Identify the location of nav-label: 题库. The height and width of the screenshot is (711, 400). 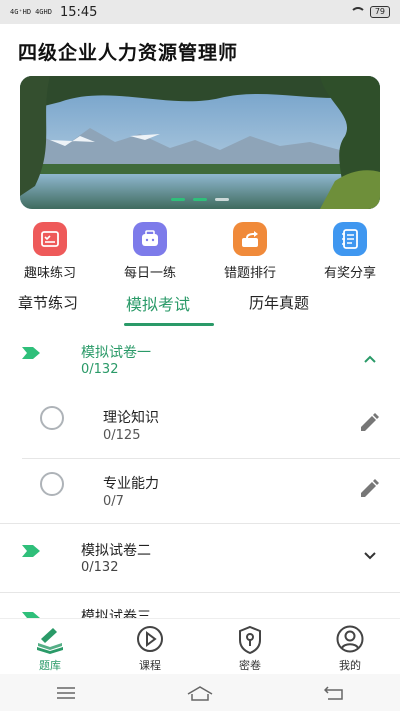
(50, 665).